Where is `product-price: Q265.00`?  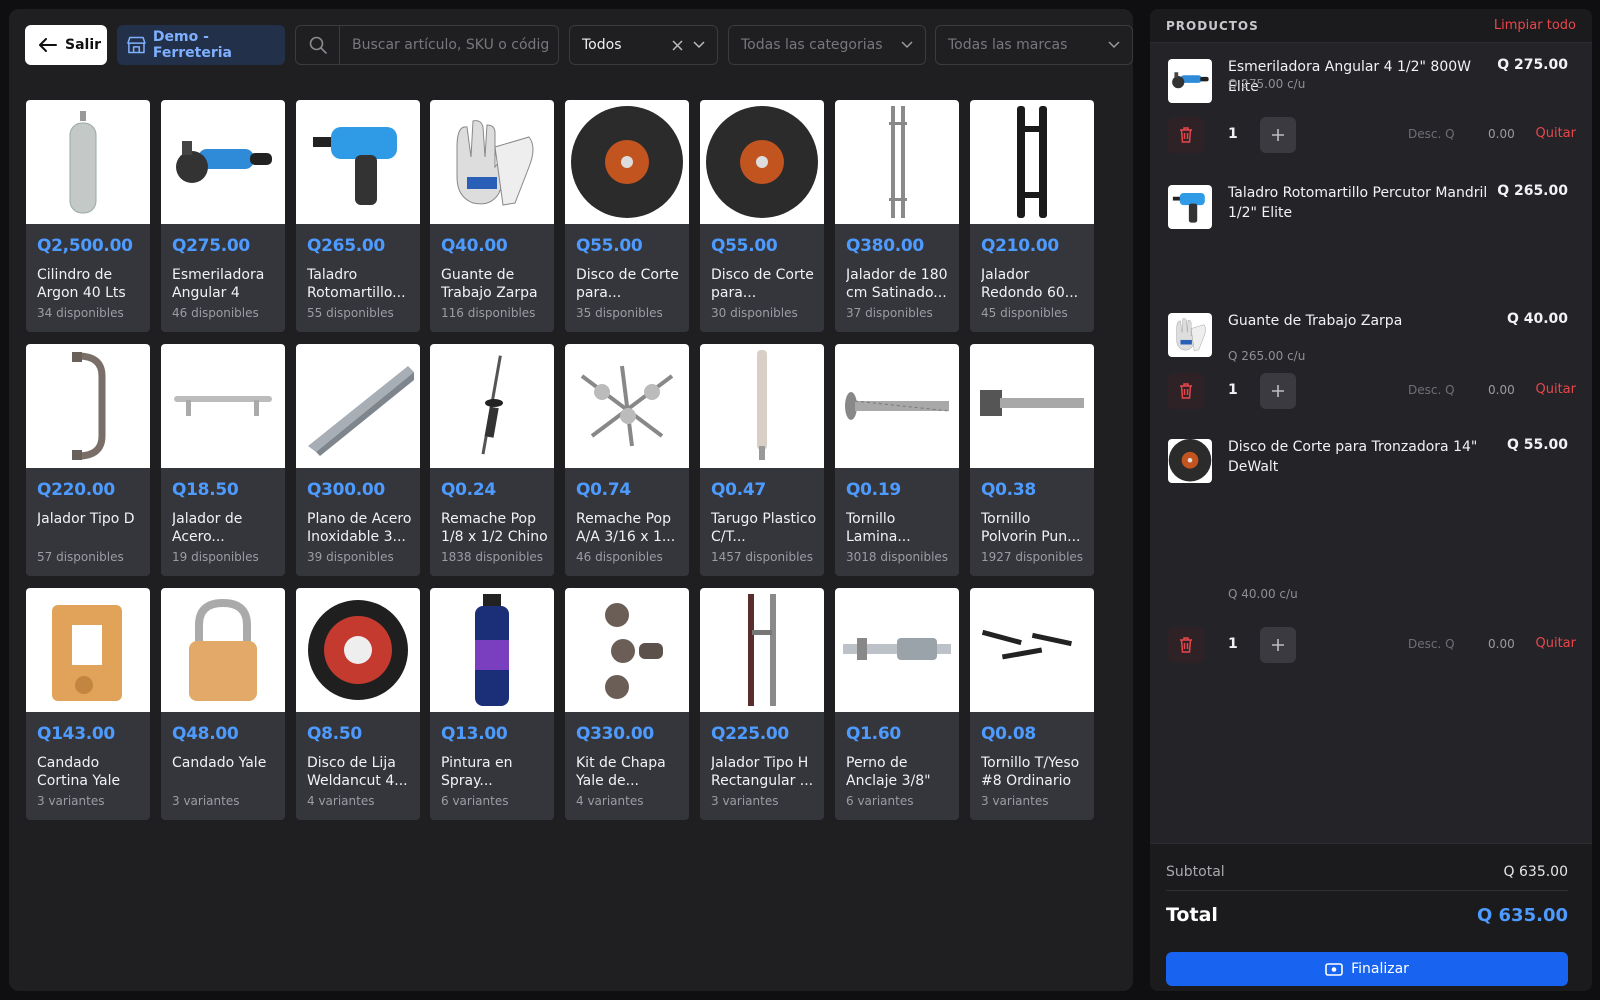 product-price: Q265.00 is located at coordinates (346, 246).